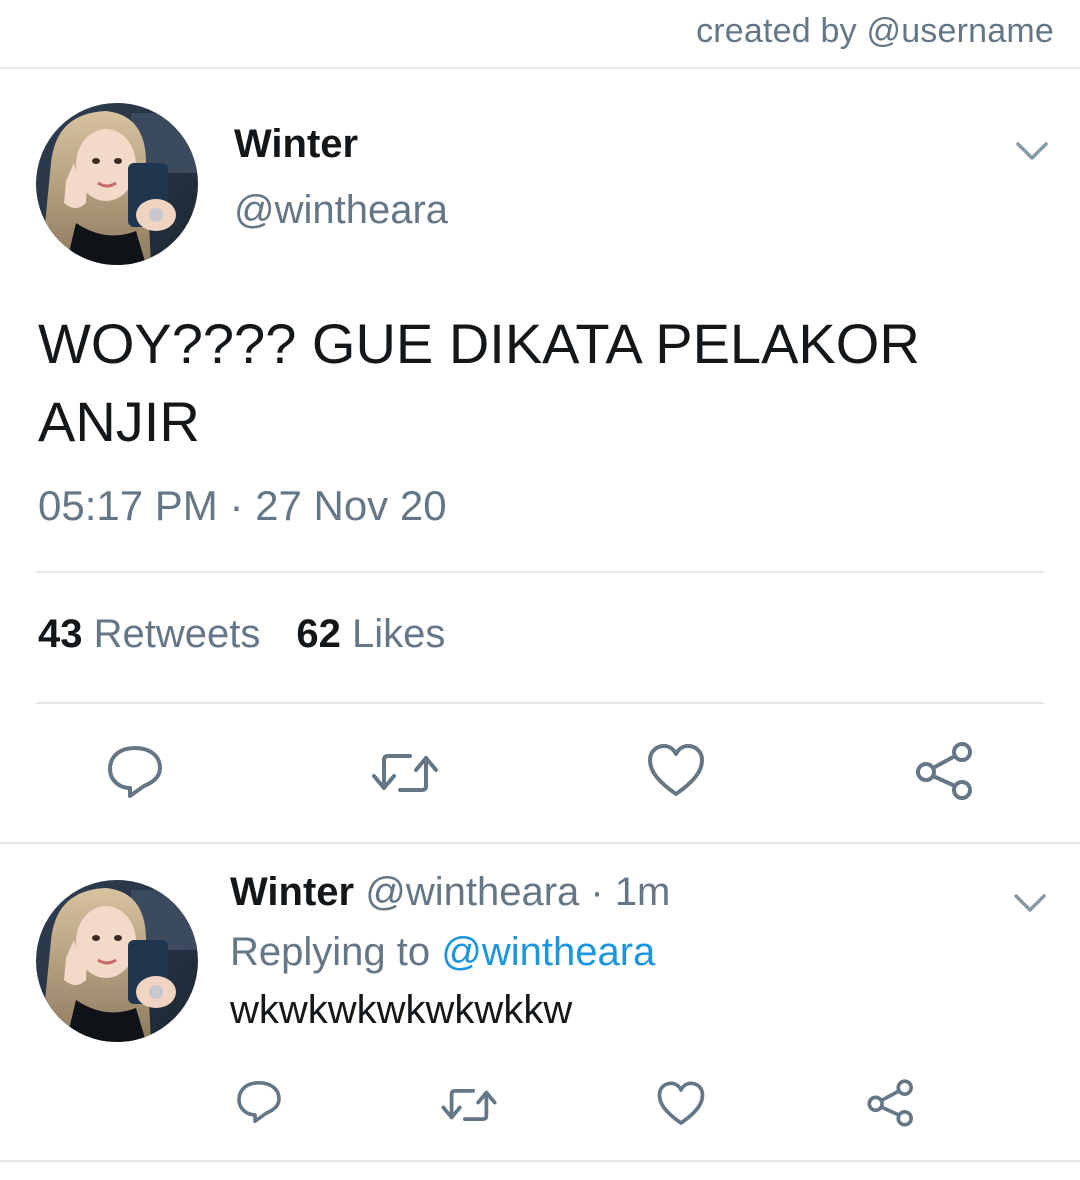 Image resolution: width=1080 pixels, height=1180 pixels. What do you see at coordinates (242, 506) in the screenshot?
I see `tweet-timestamp: 05:17 PM · 27 Nov 20` at bounding box center [242, 506].